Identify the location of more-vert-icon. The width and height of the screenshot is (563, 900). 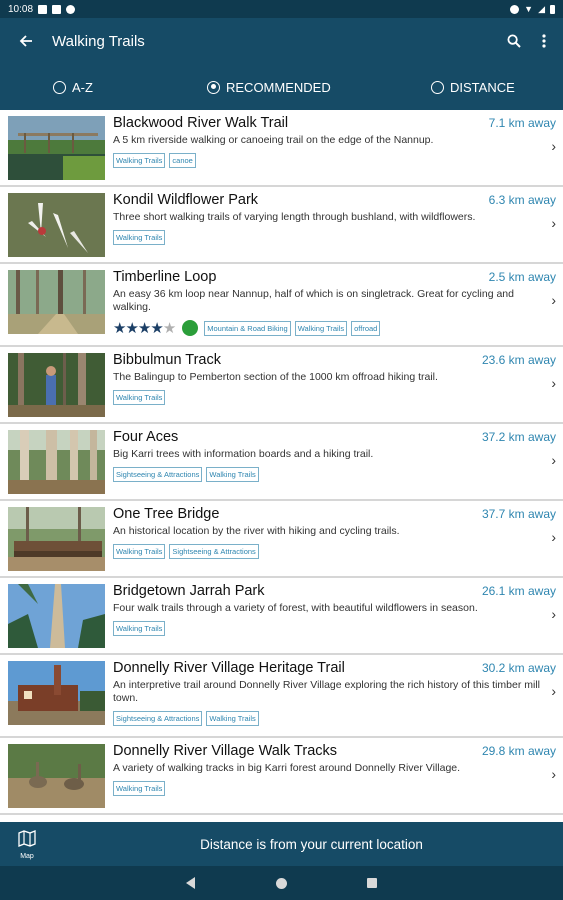
(544, 41).